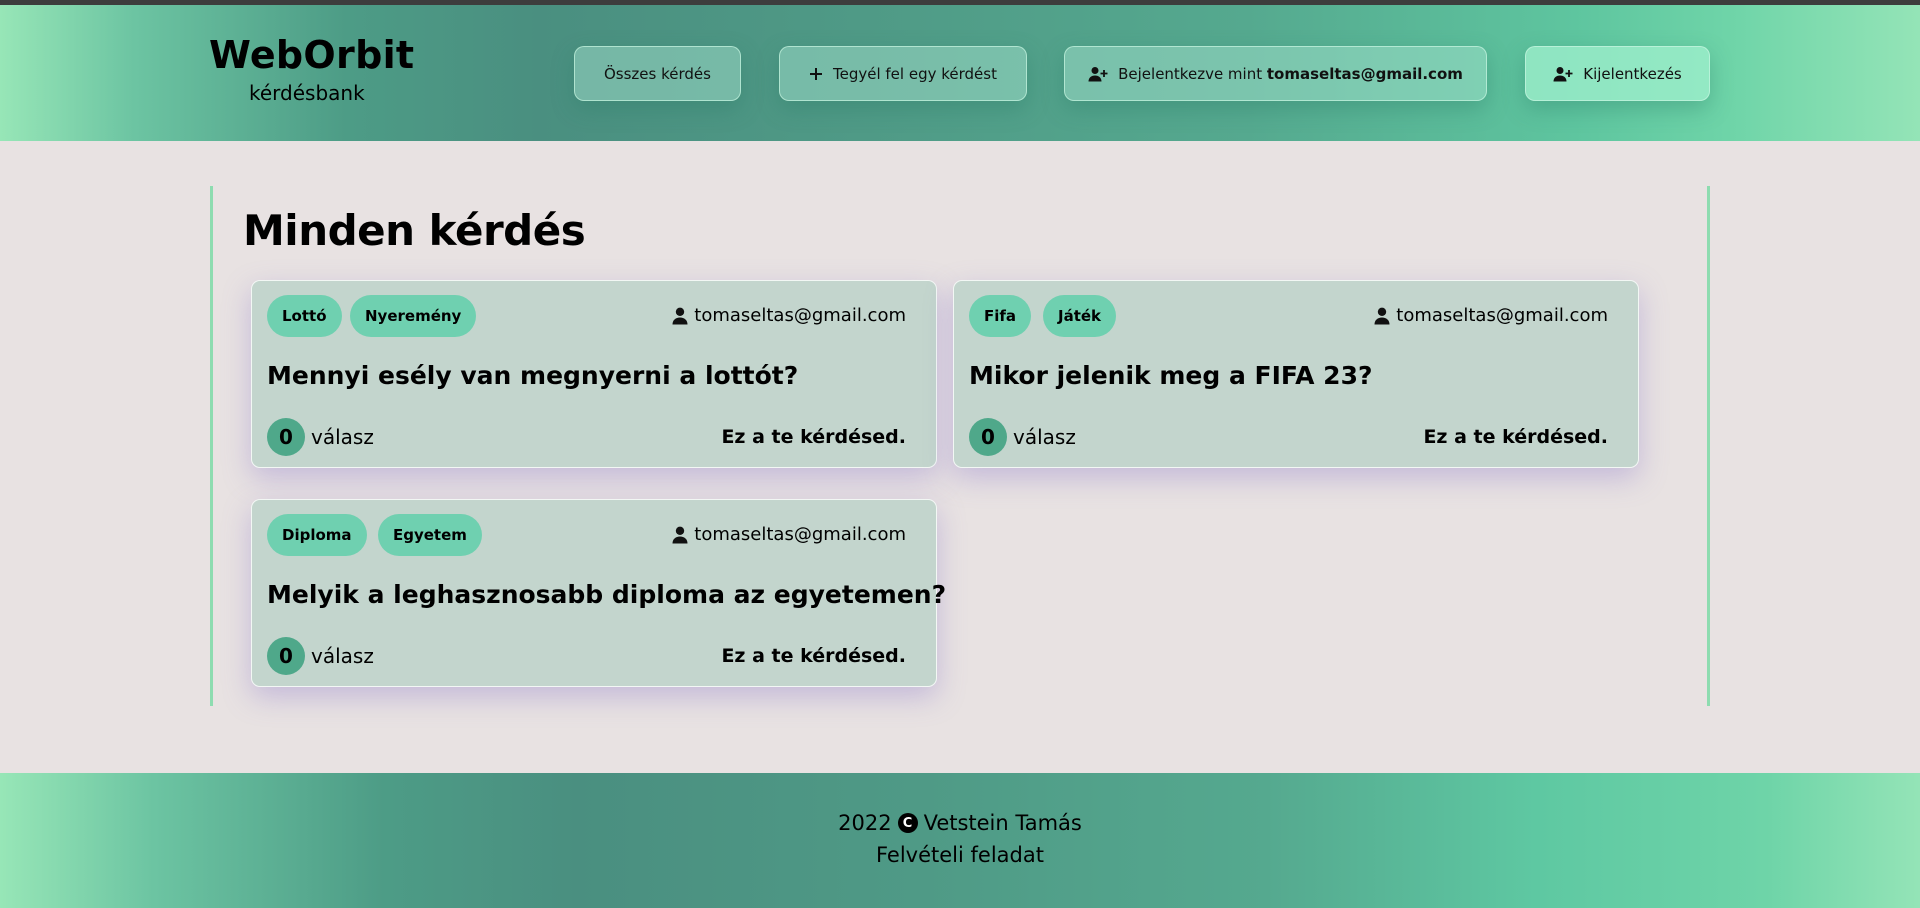 The width and height of the screenshot is (1920, 908). I want to click on tag: Fifa, so click(1000, 316).